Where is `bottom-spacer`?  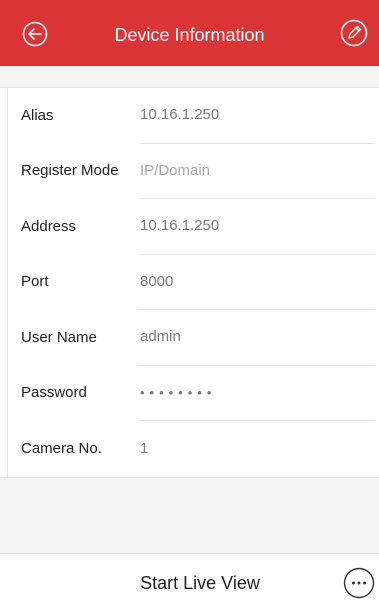 bottom-spacer is located at coordinates (189, 515).